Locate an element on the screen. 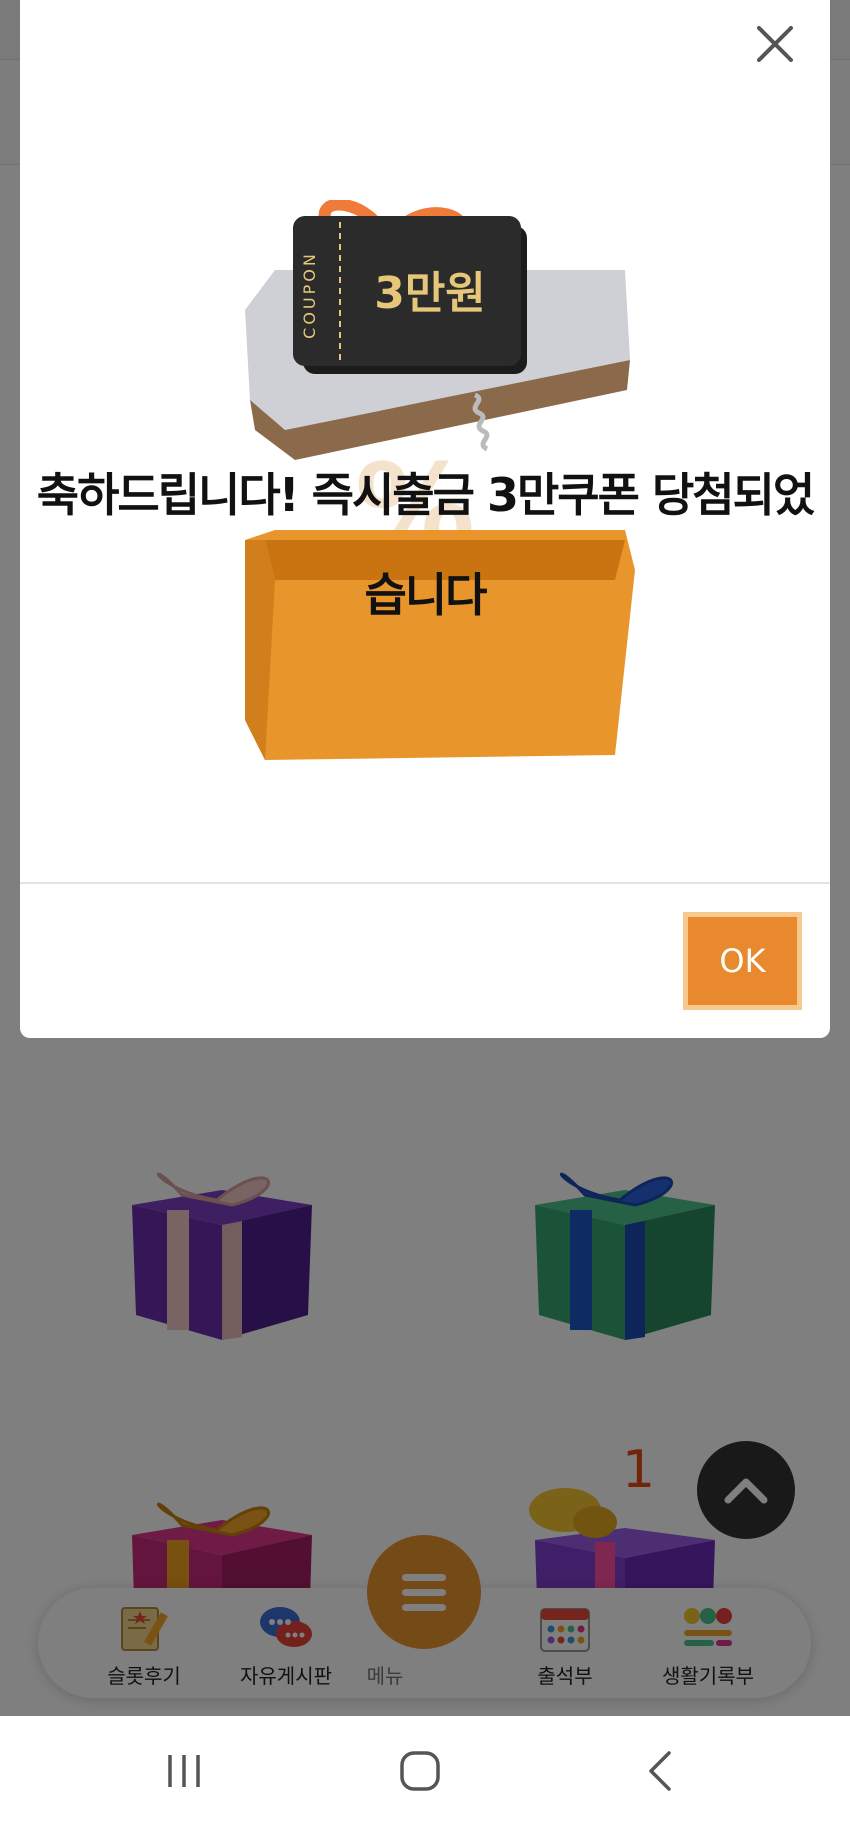 This screenshot has height=1830, width=850. dialog-message: 축하드립니다! 즉시출금 3만쿠폰 당첨되었습니다 is located at coordinates (425, 545).